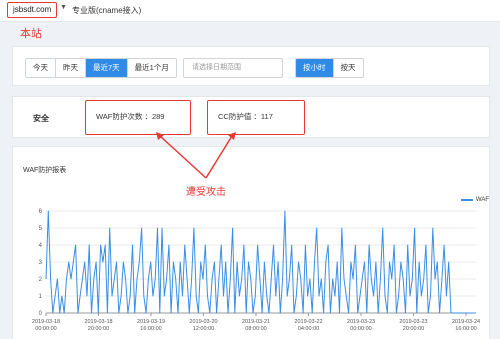 The image size is (500, 339). What do you see at coordinates (41, 297) in the screenshot?
I see `y-tick-label: 1` at bounding box center [41, 297].